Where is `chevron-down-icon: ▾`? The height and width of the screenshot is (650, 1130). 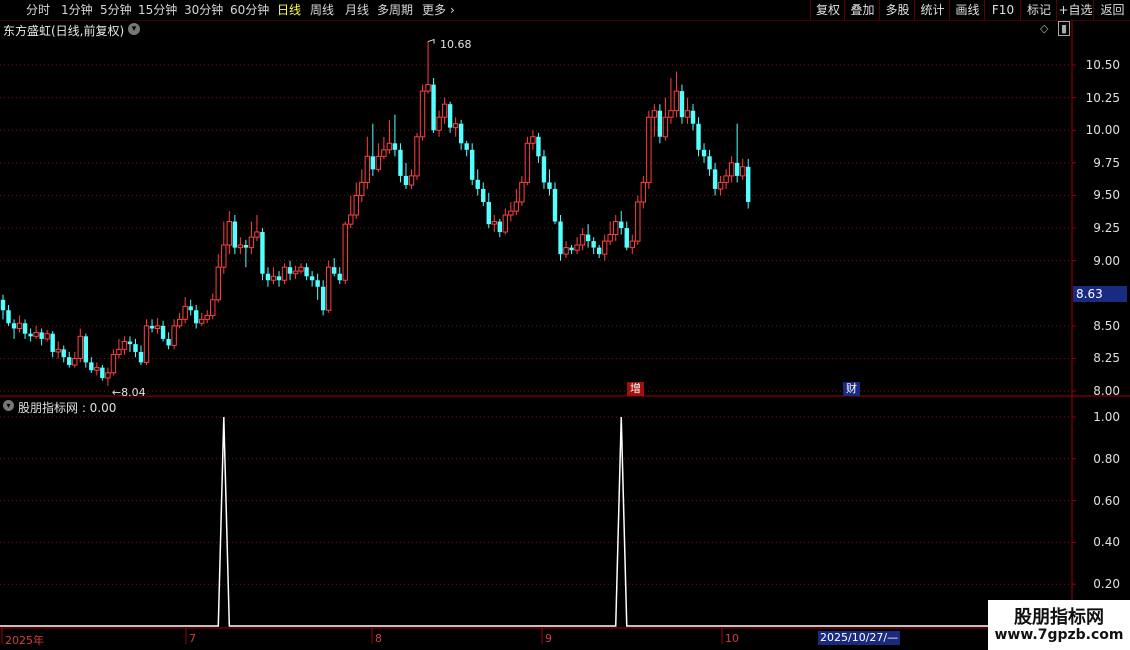
chevron-down-icon: ▾ is located at coordinates (8, 405).